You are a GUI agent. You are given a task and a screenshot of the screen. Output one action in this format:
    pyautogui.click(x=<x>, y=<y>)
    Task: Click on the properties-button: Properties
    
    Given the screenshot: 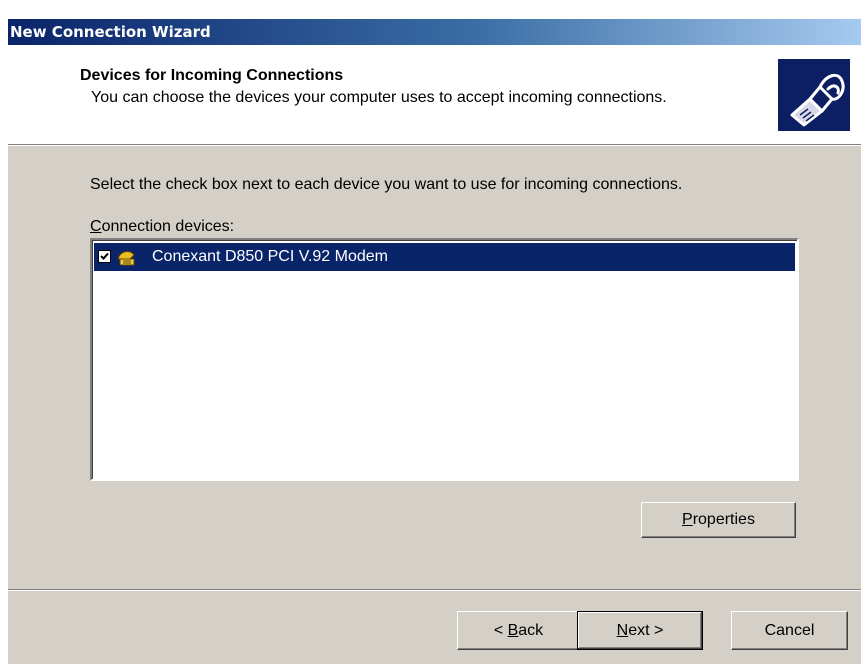 What is the action you would take?
    pyautogui.click(x=718, y=520)
    